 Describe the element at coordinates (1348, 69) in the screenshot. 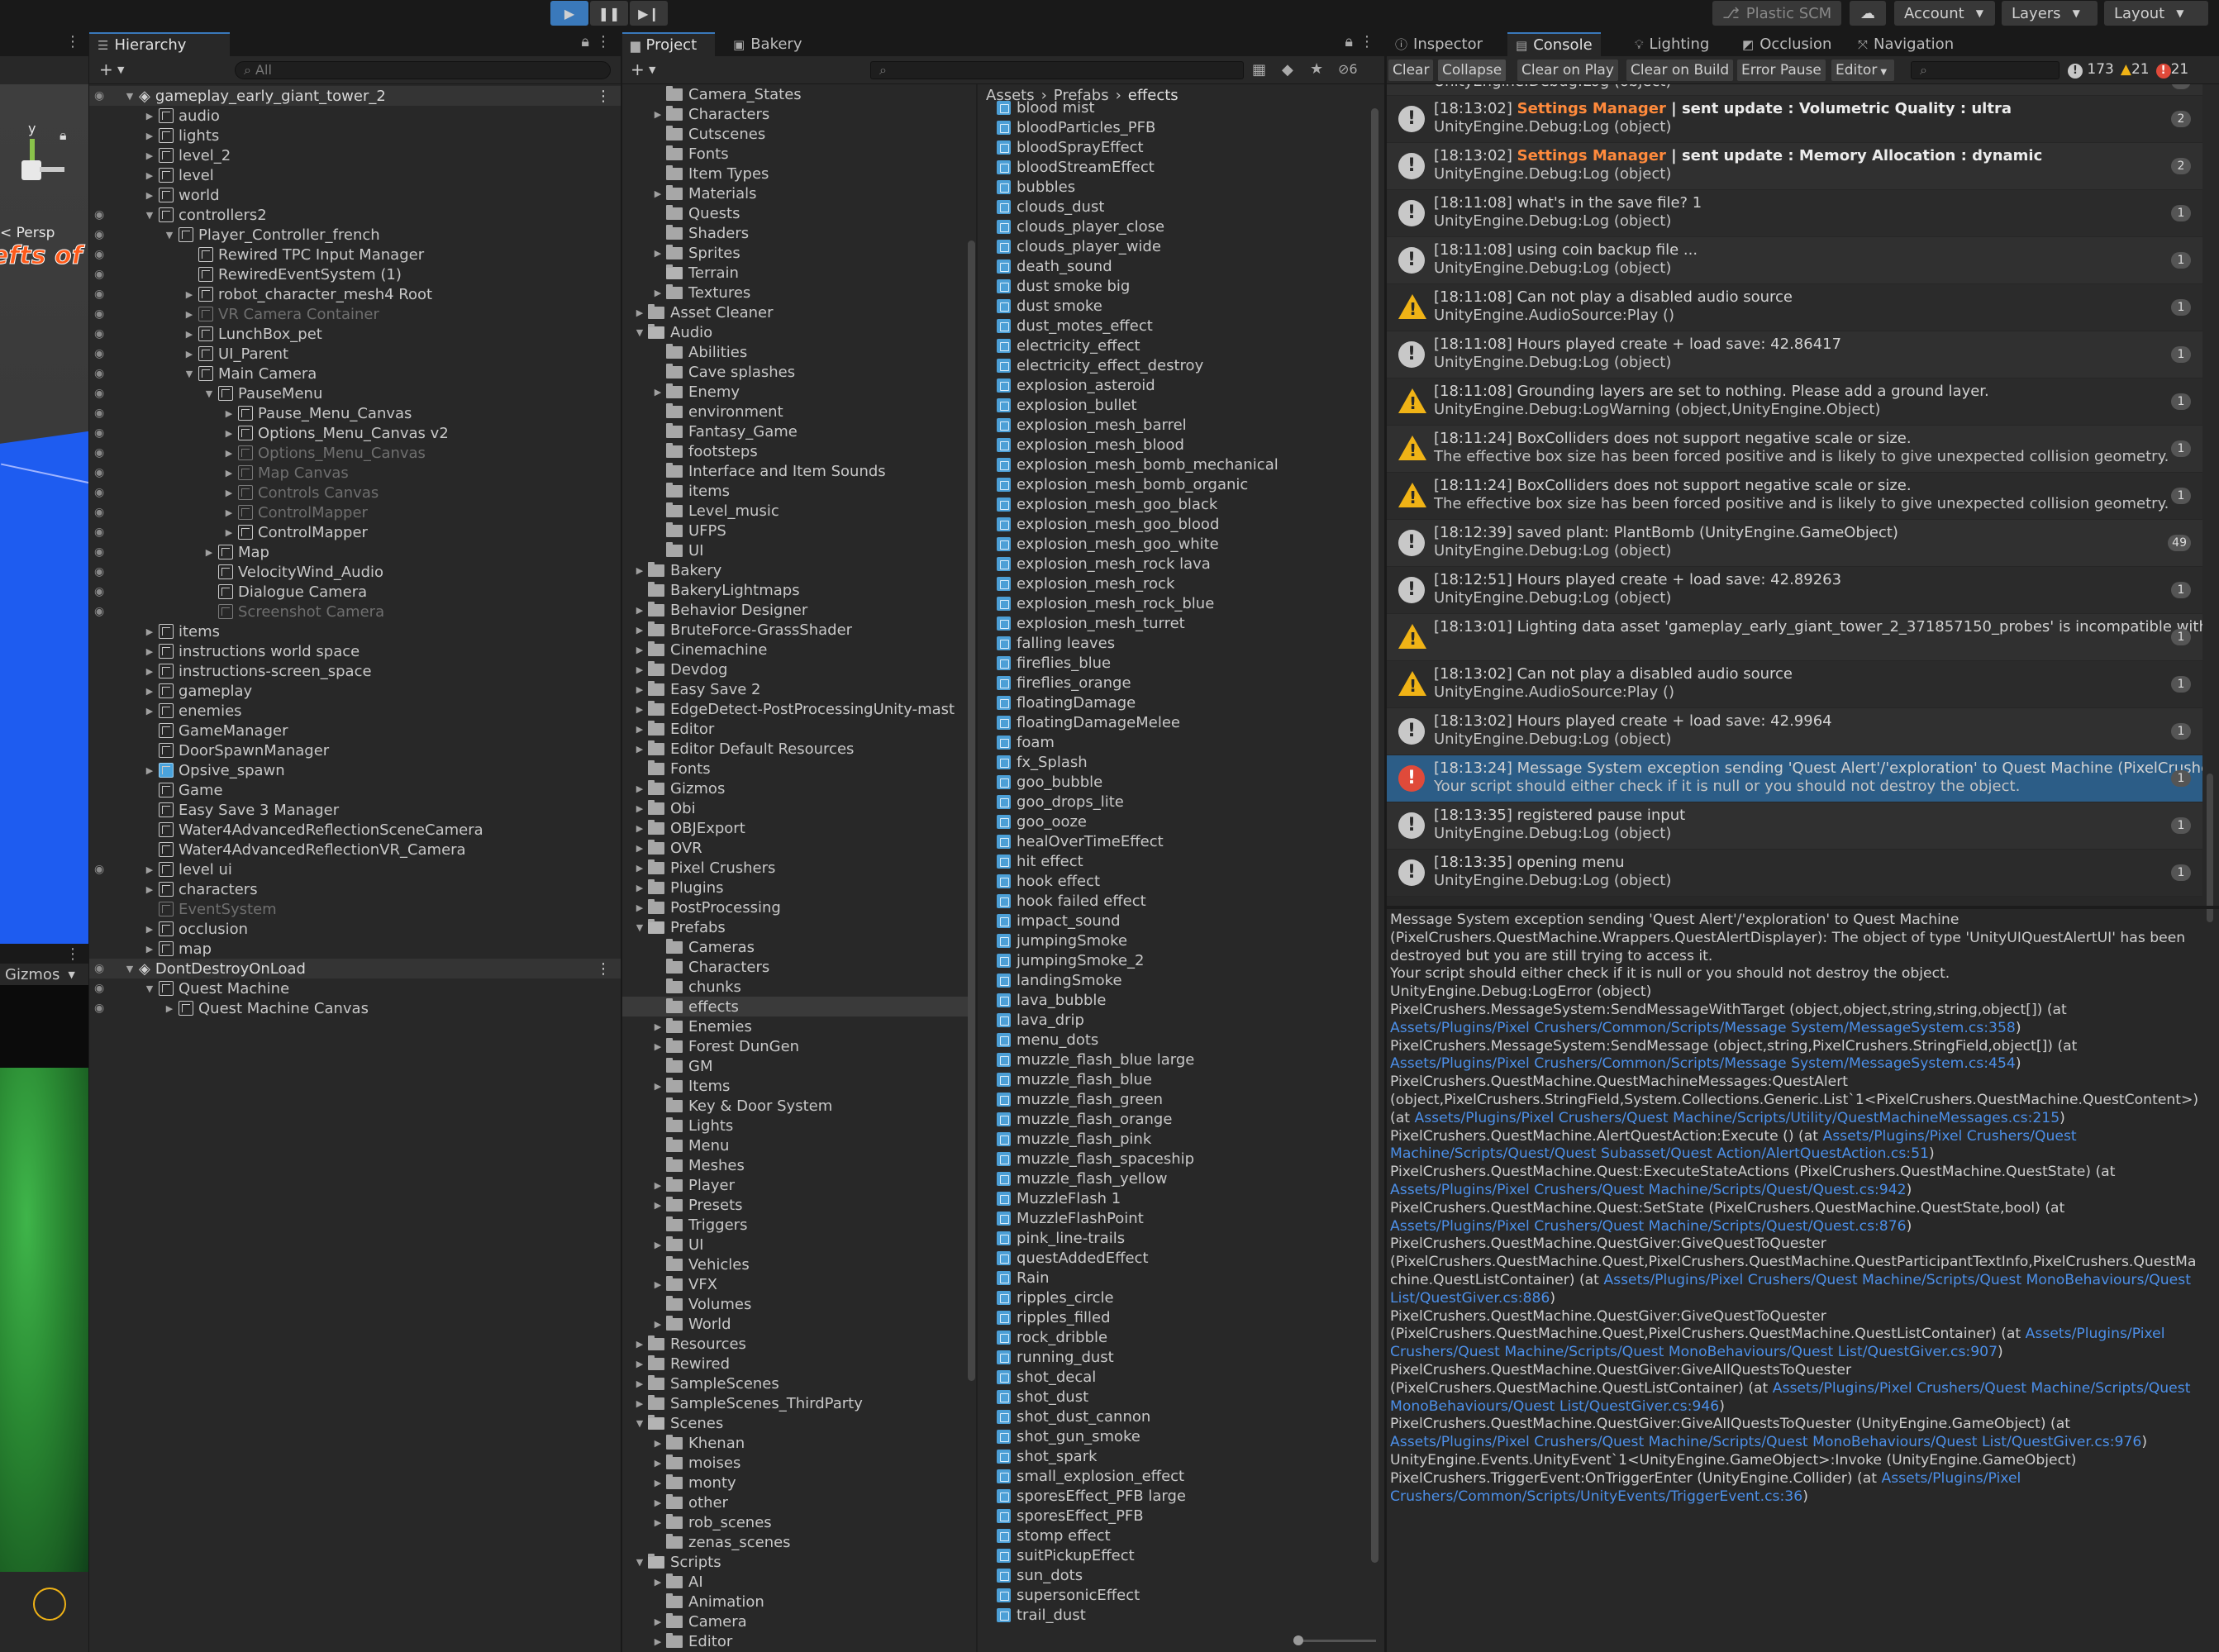

I see `hidden-packages-toggle: ⊘6` at that location.